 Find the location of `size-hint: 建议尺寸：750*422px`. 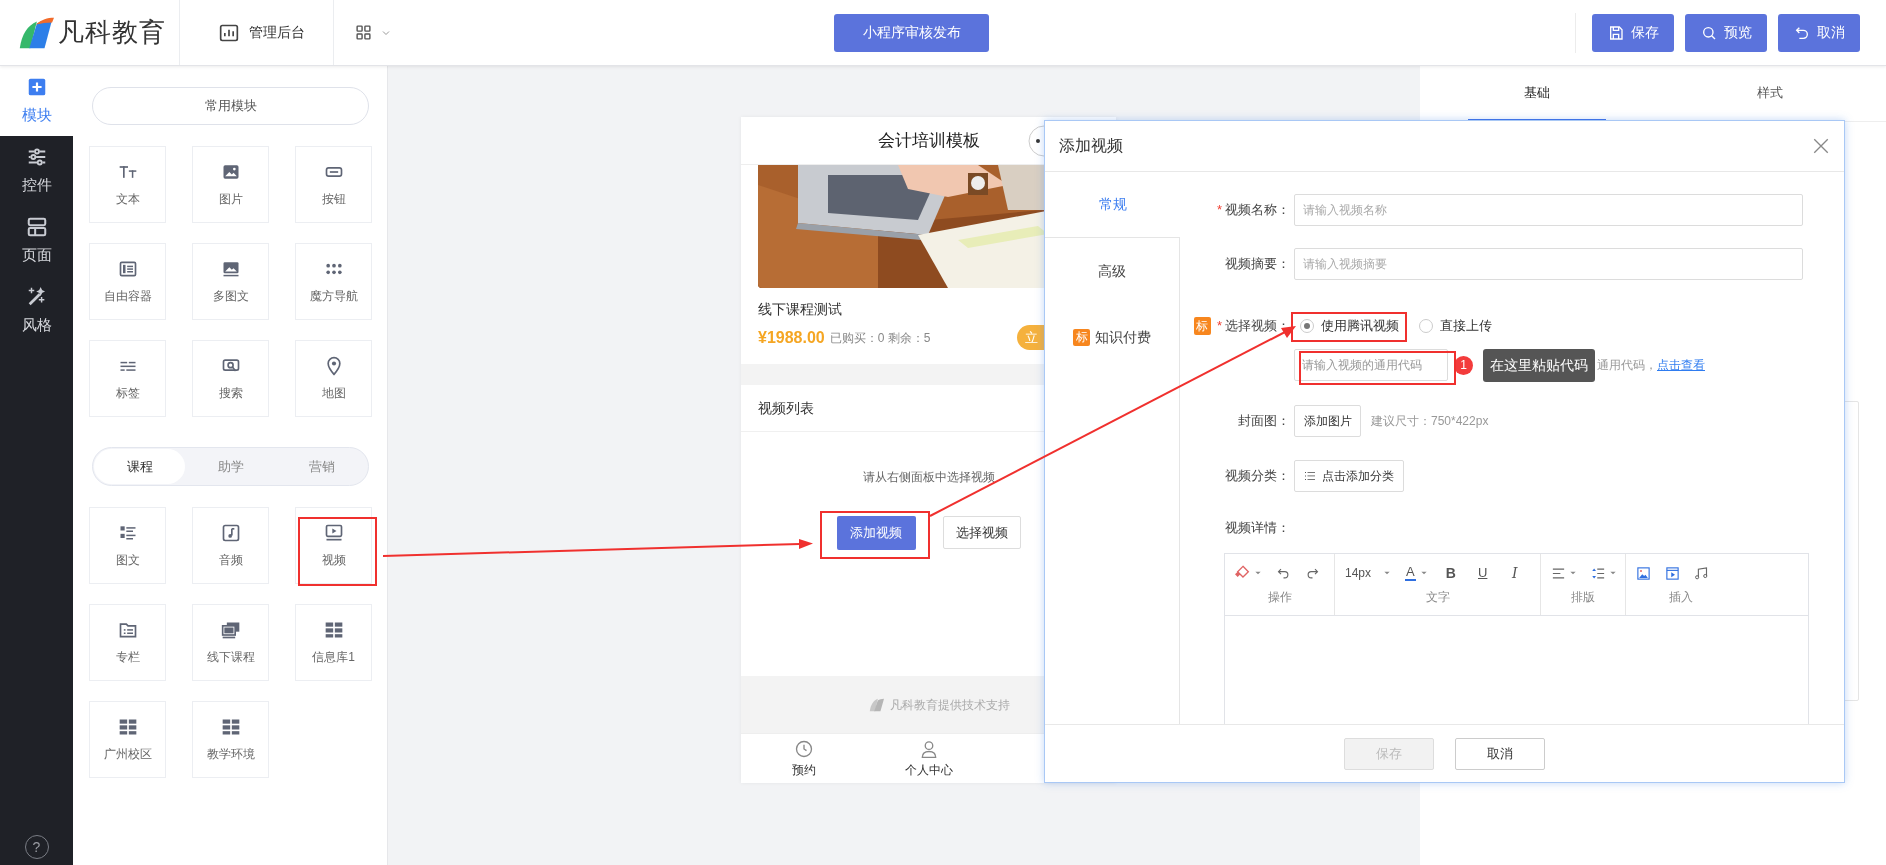

size-hint: 建议尺寸：750*422px is located at coordinates (1430, 421).